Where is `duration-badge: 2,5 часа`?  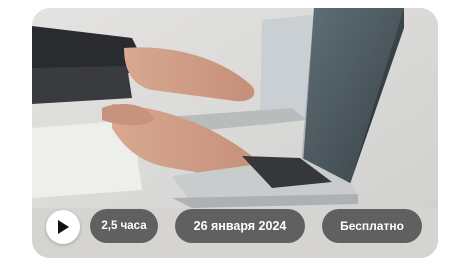
duration-badge: 2,5 часа is located at coordinates (124, 226).